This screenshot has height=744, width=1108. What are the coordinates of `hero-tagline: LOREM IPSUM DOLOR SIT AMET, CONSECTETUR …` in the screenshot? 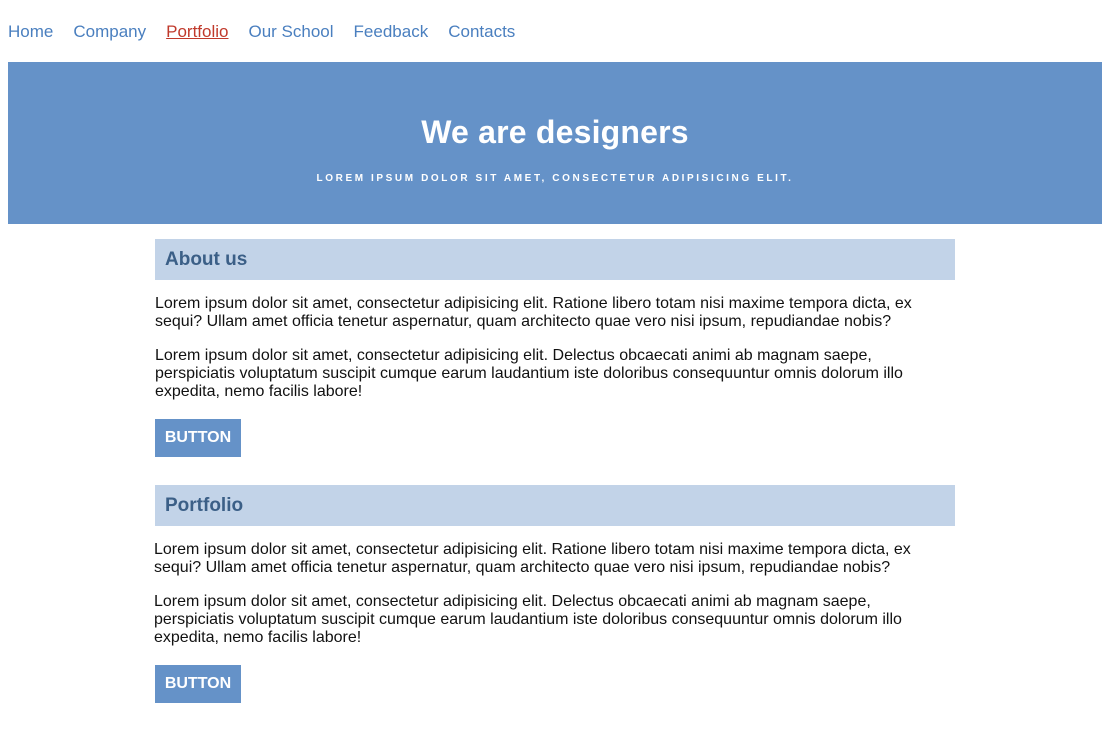 It's located at (555, 178).